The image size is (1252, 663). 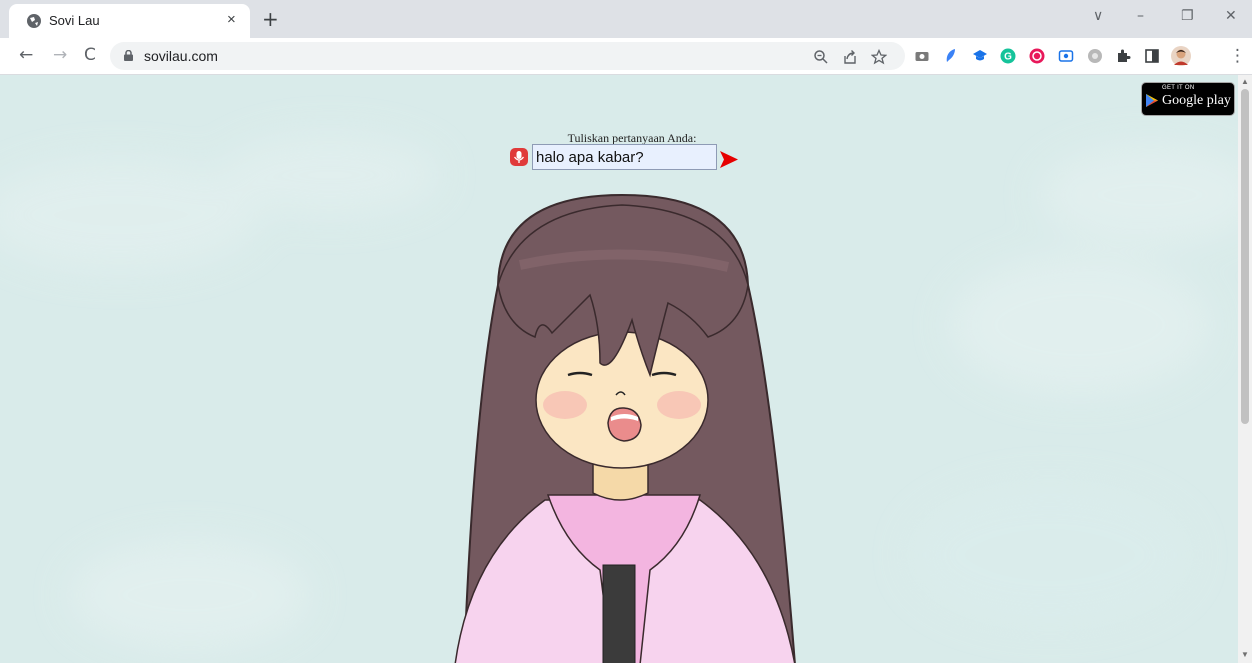 What do you see at coordinates (231, 19) in the screenshot?
I see `tab-close-button: ×` at bounding box center [231, 19].